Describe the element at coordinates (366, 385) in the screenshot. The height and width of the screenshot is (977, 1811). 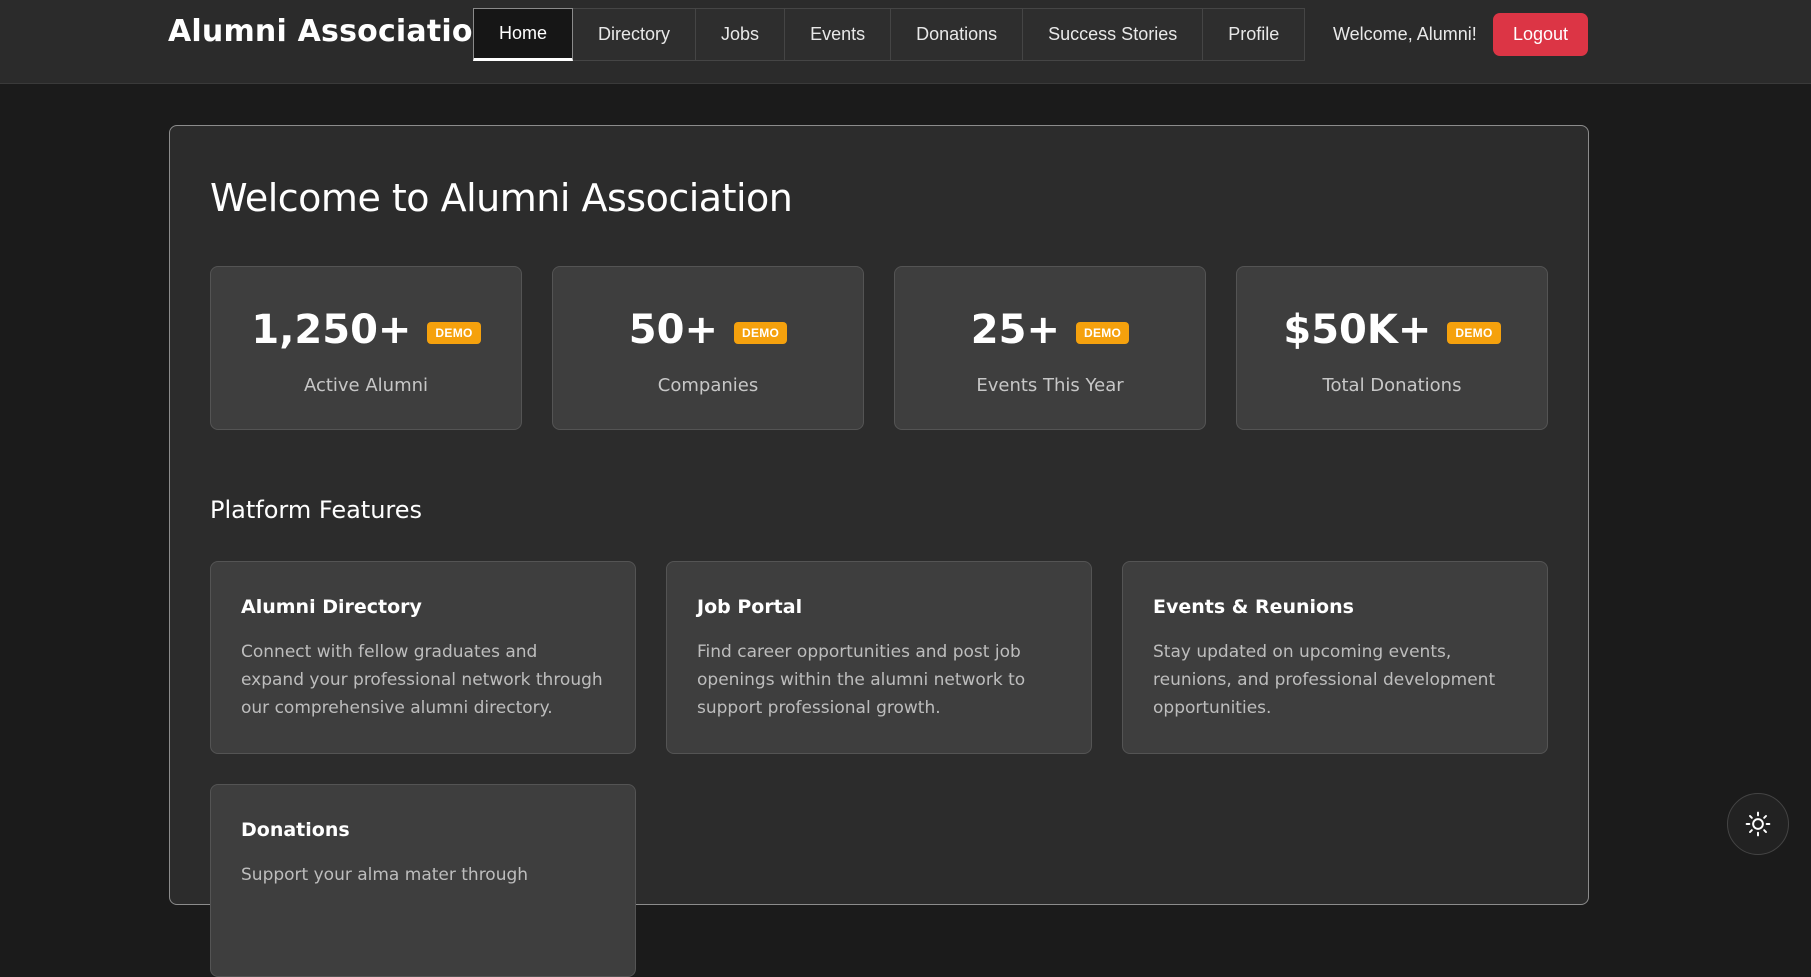
I see `stat-label: Active Alumni` at that location.